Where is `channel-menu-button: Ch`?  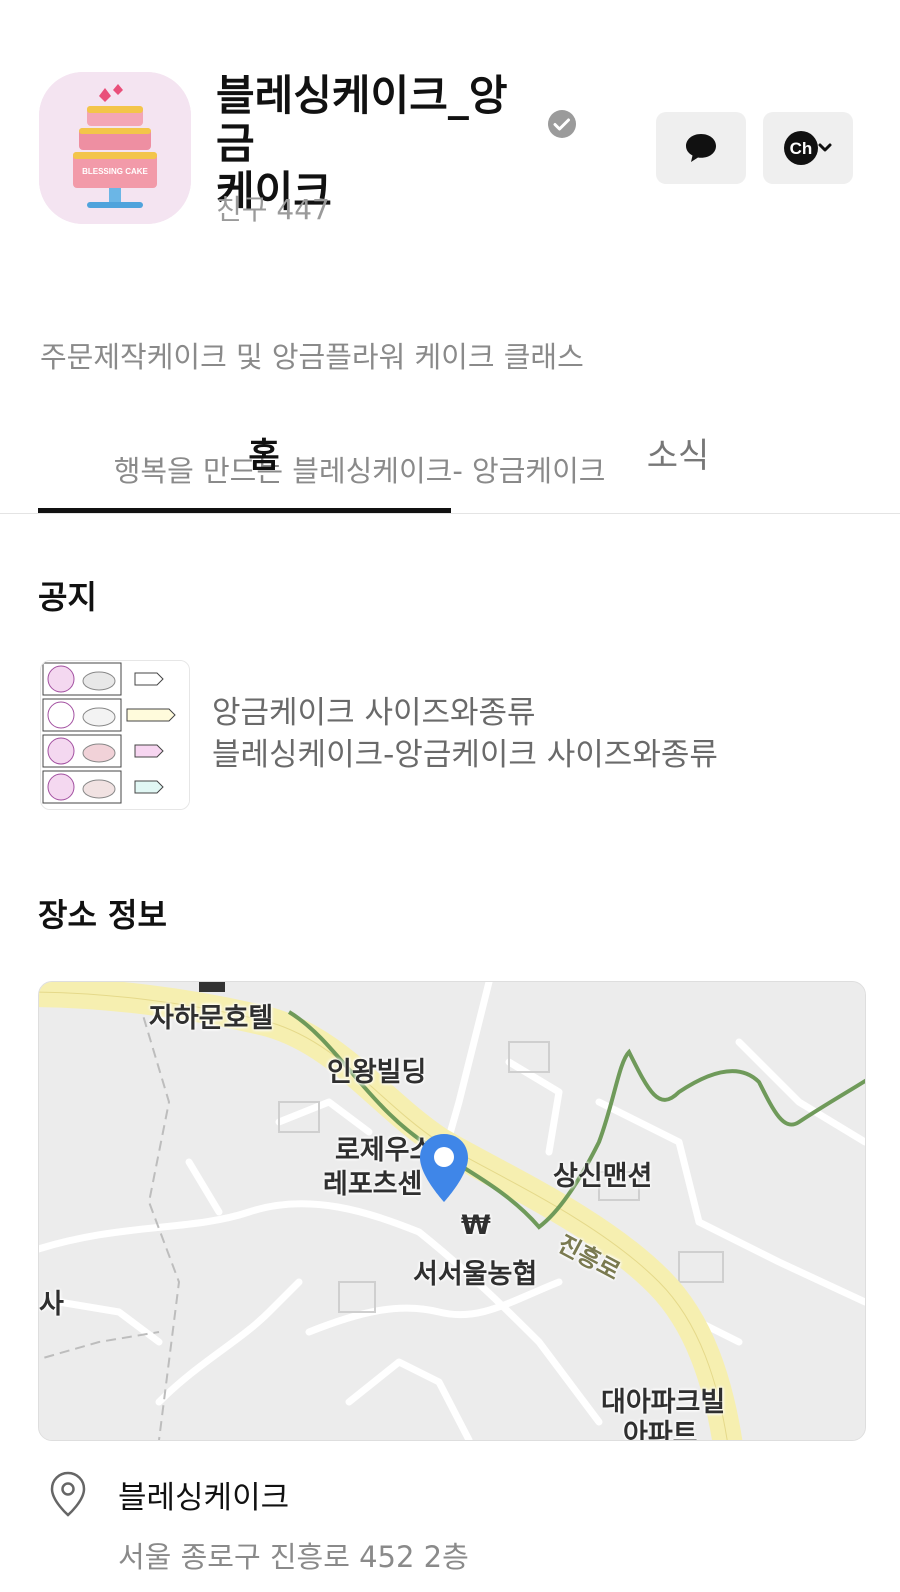 channel-menu-button: Ch is located at coordinates (808, 148).